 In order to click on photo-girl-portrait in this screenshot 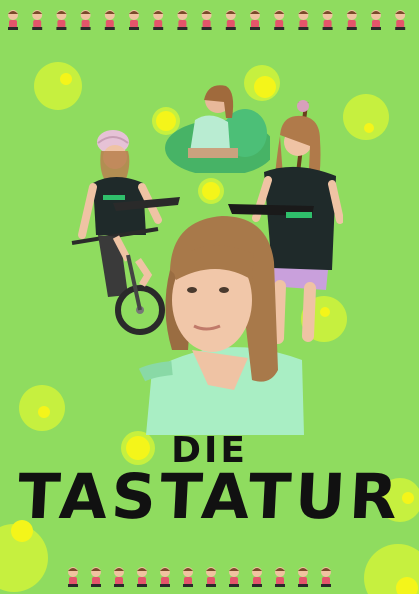, I will do `click(221, 325)`.